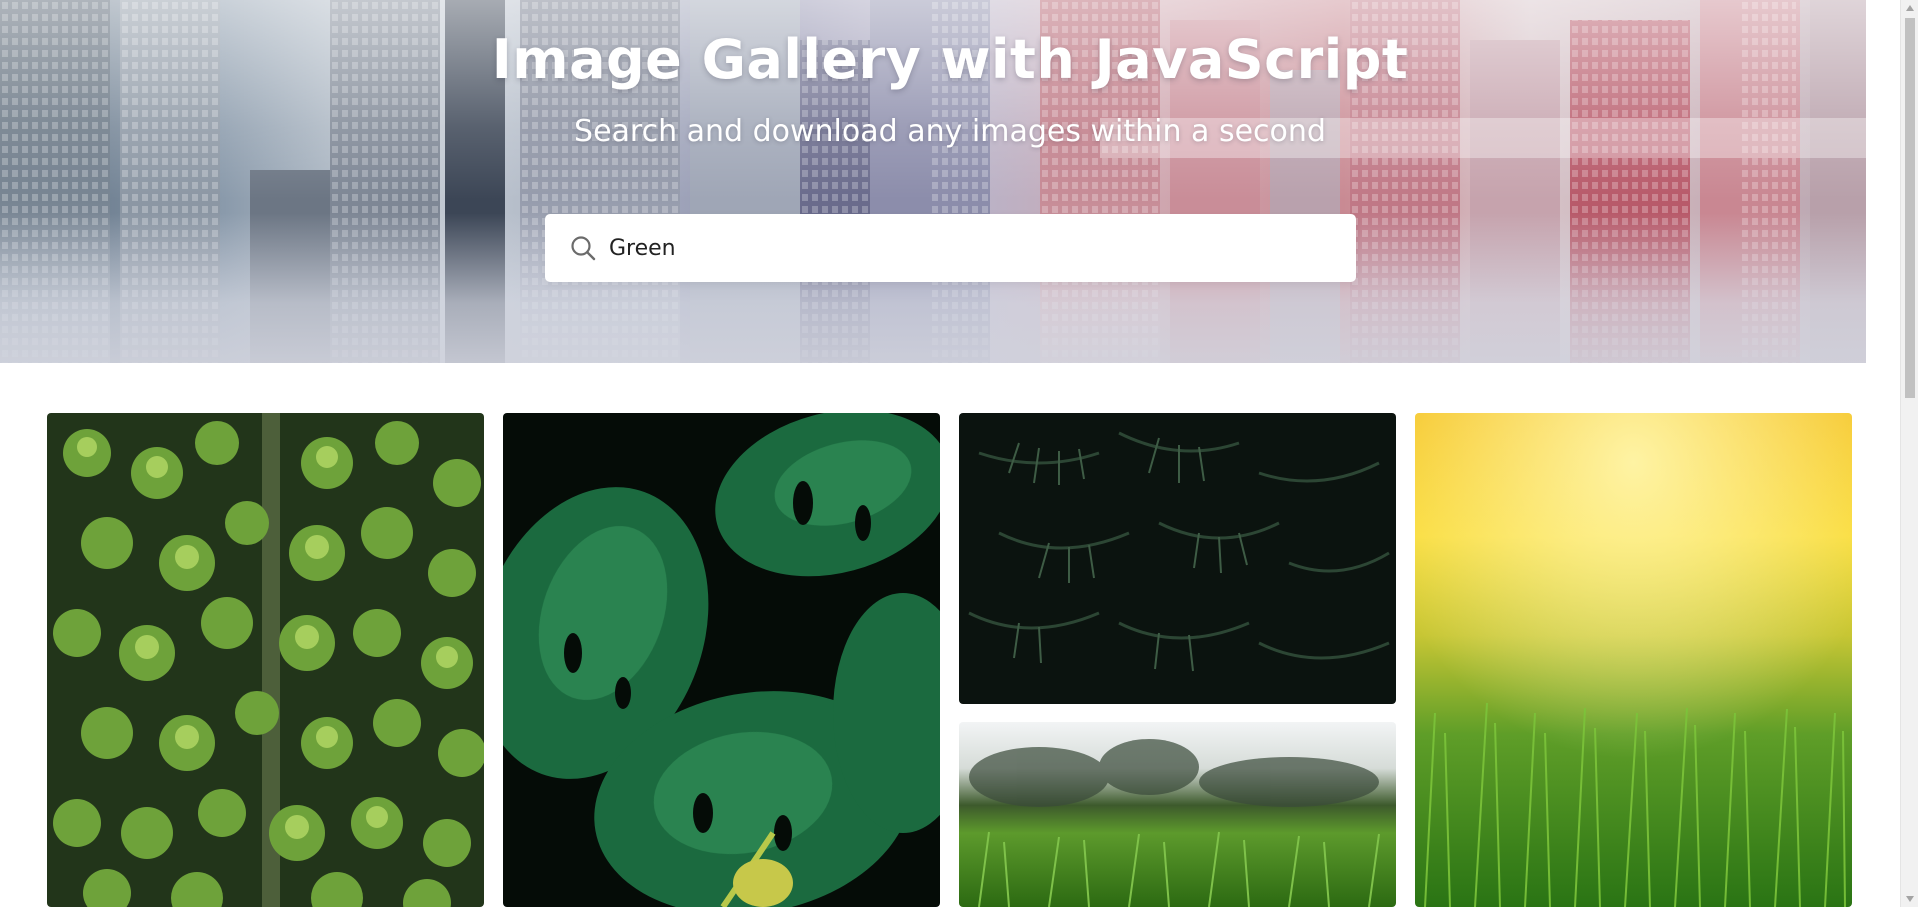  Describe the element at coordinates (583, 248) in the screenshot. I see `search-icon` at that location.